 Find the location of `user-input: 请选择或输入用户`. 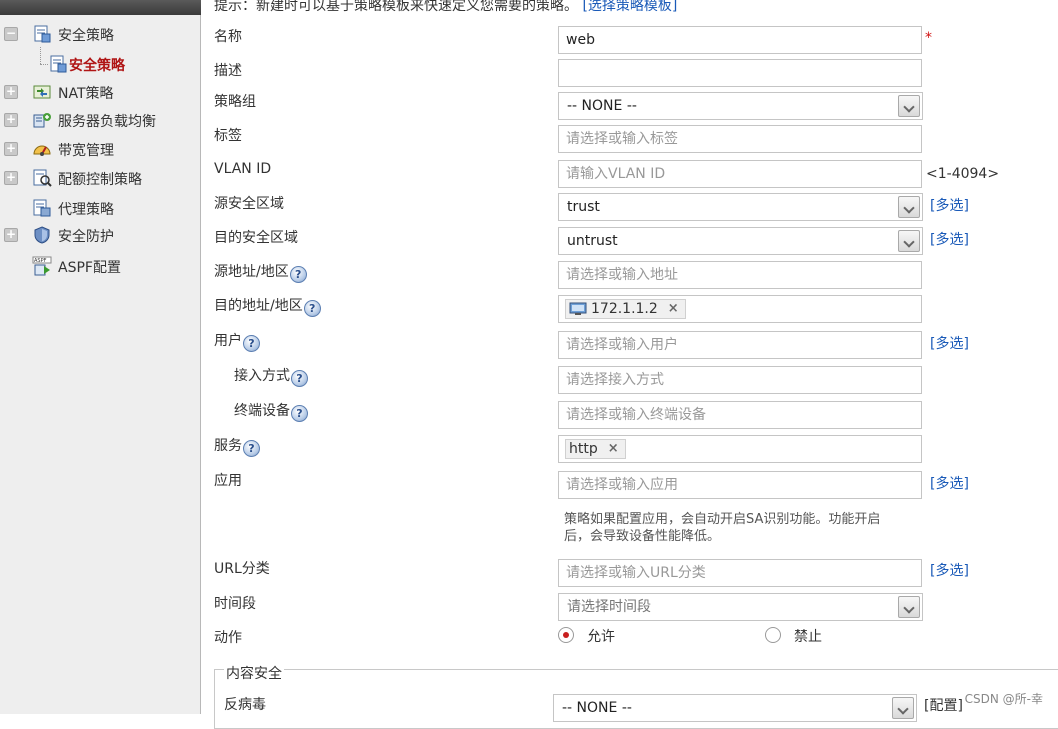

user-input: 请选择或输入用户 is located at coordinates (740, 345).